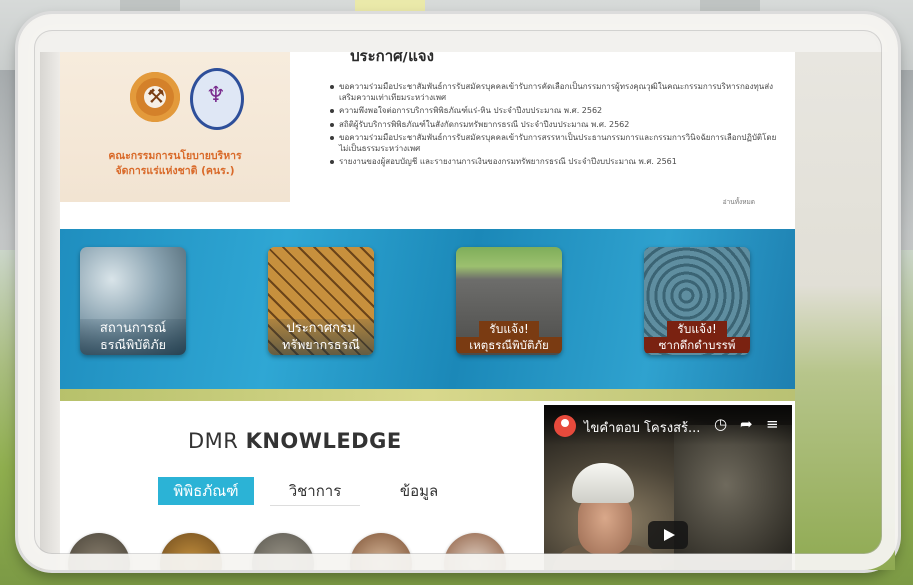 The image size is (913, 585). Describe the element at coordinates (565, 426) in the screenshot. I see `channel-avatar` at that location.